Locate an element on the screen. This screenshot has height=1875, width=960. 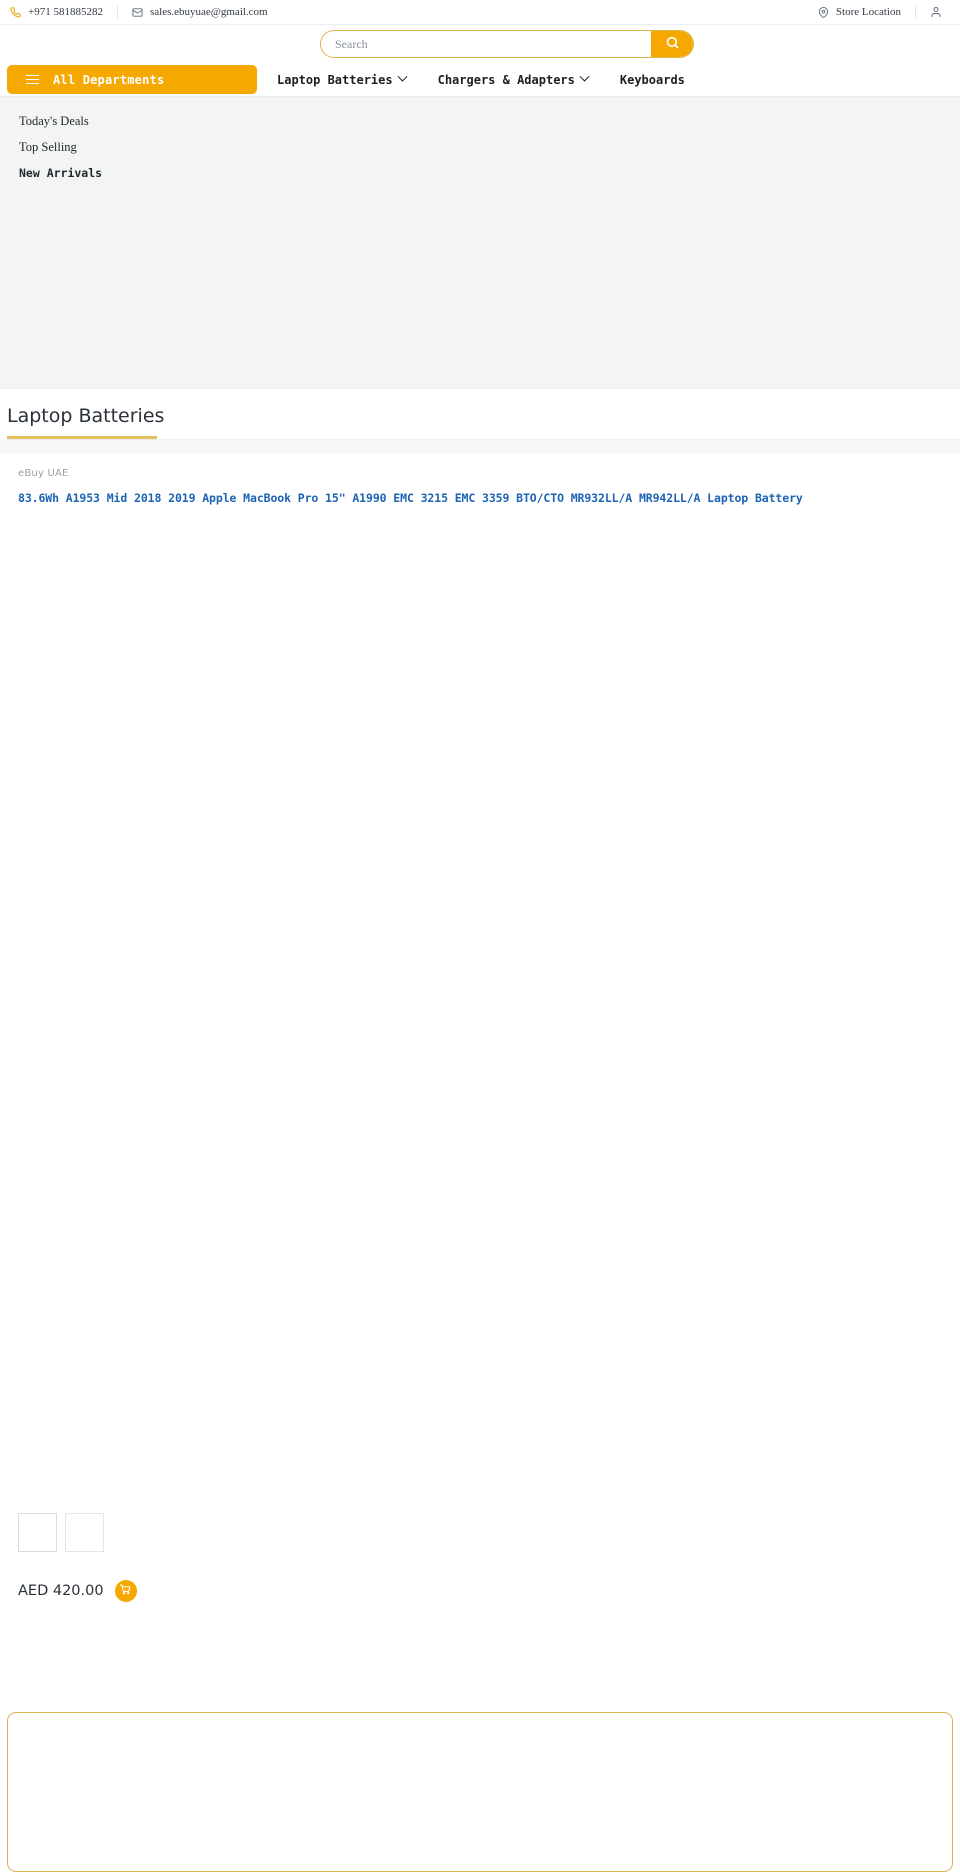
search-submit-button is located at coordinates (672, 44).